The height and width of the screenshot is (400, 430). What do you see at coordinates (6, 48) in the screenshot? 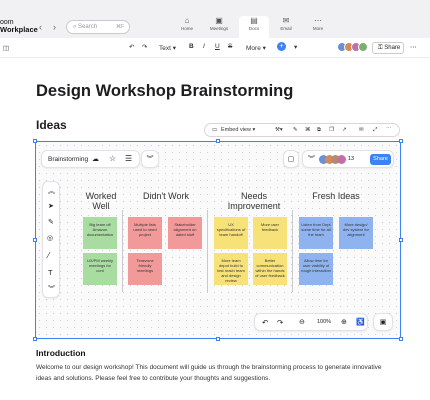
I see `sidebar-toggle-icon: ◫` at bounding box center [6, 48].